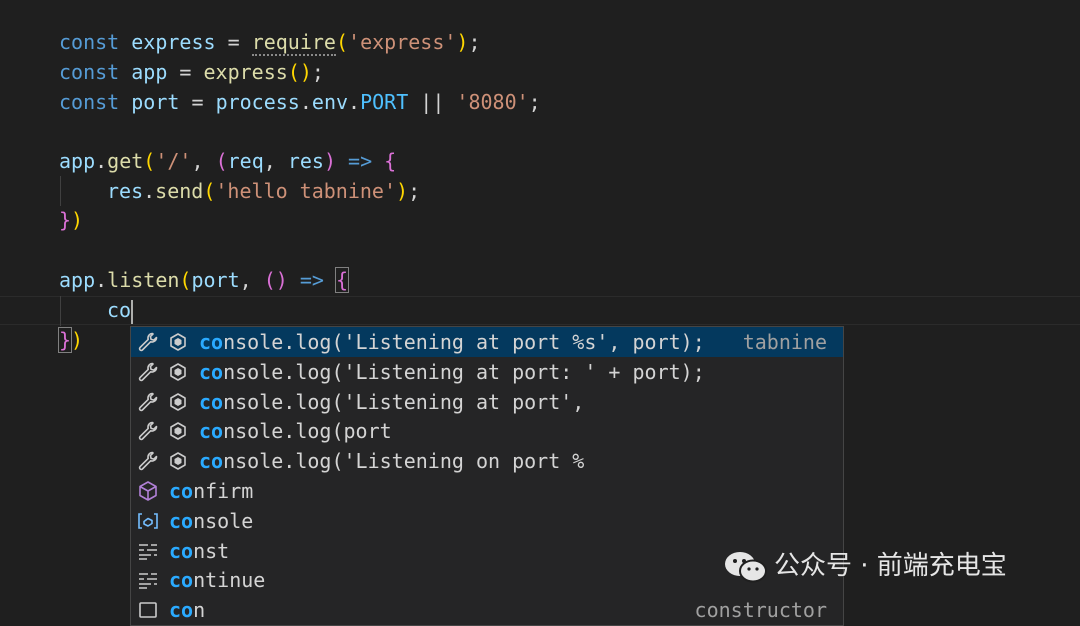 This screenshot has height=626, width=1080. Describe the element at coordinates (204, 280) in the screenshot. I see `code-line-9: app.listen(port, () => {` at that location.